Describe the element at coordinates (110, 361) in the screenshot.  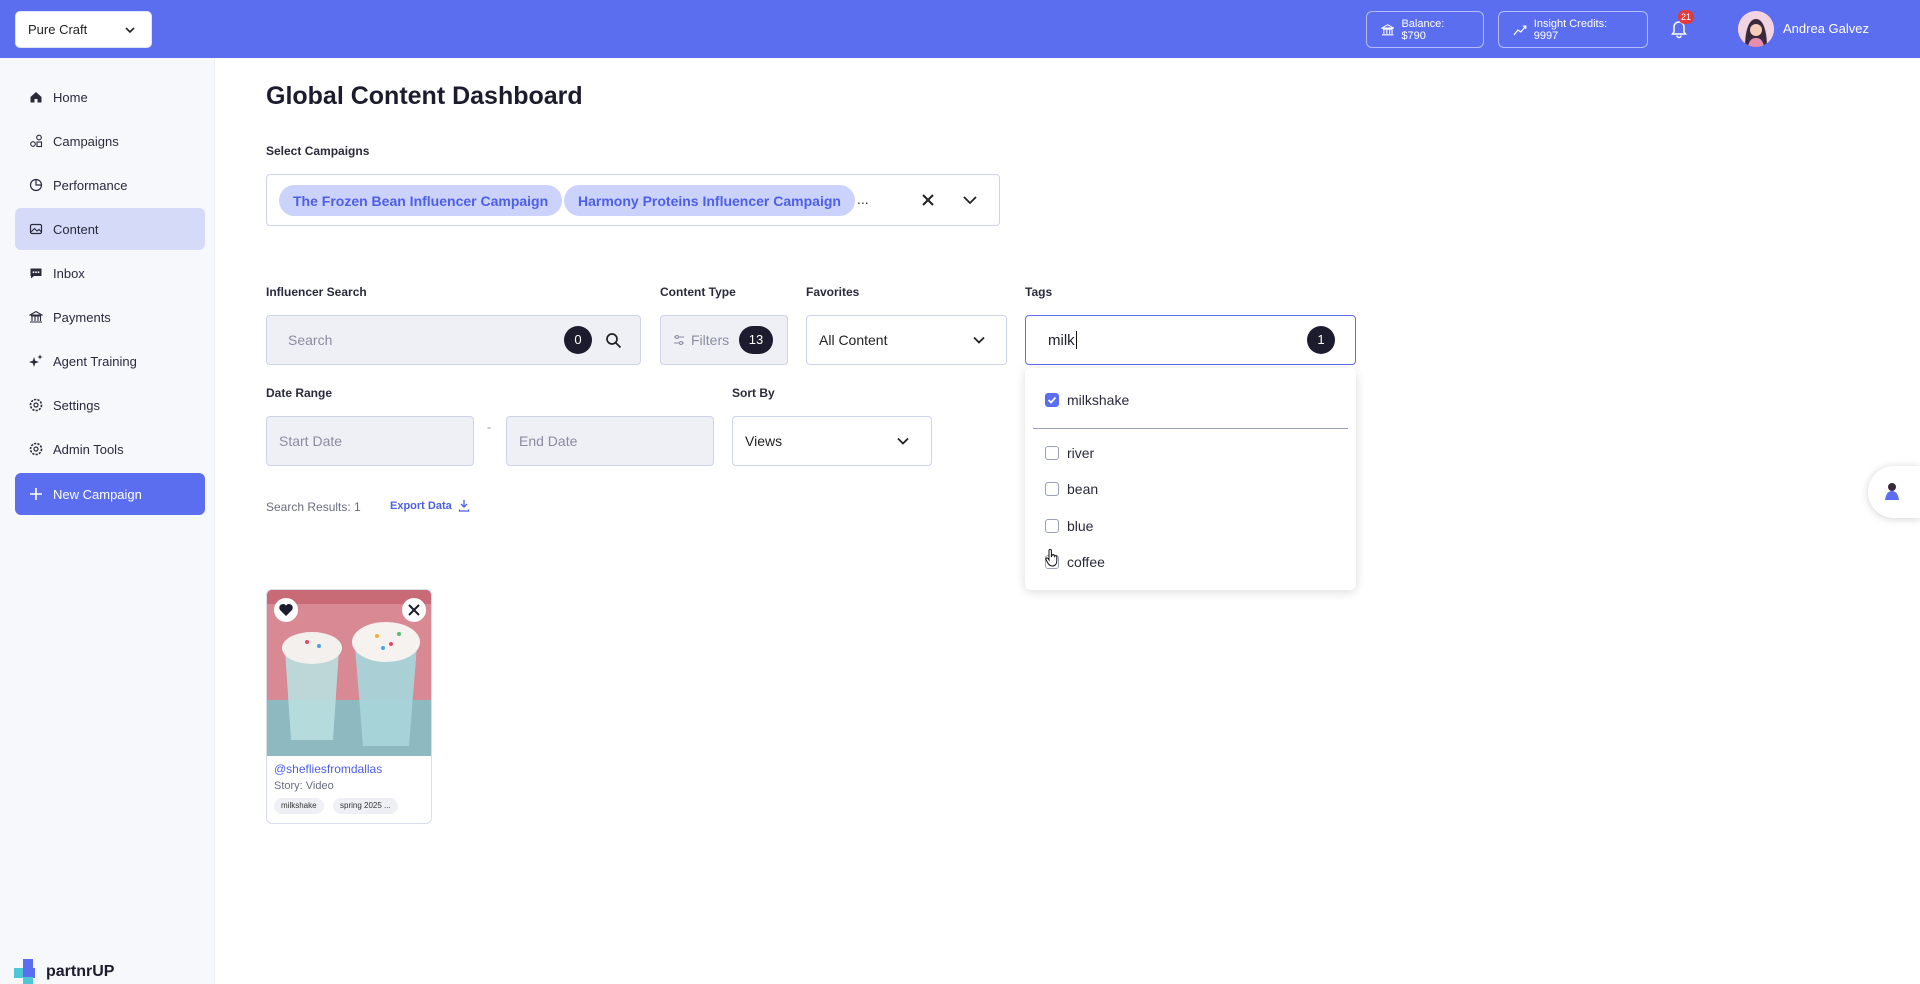
I see `sidebar-item-agent-training: Agent Training` at that location.